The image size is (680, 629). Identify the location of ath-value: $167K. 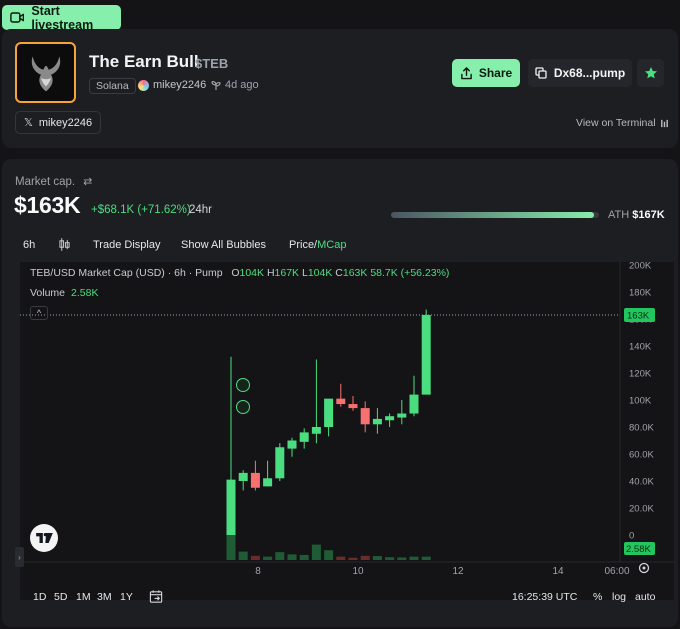
(648, 215).